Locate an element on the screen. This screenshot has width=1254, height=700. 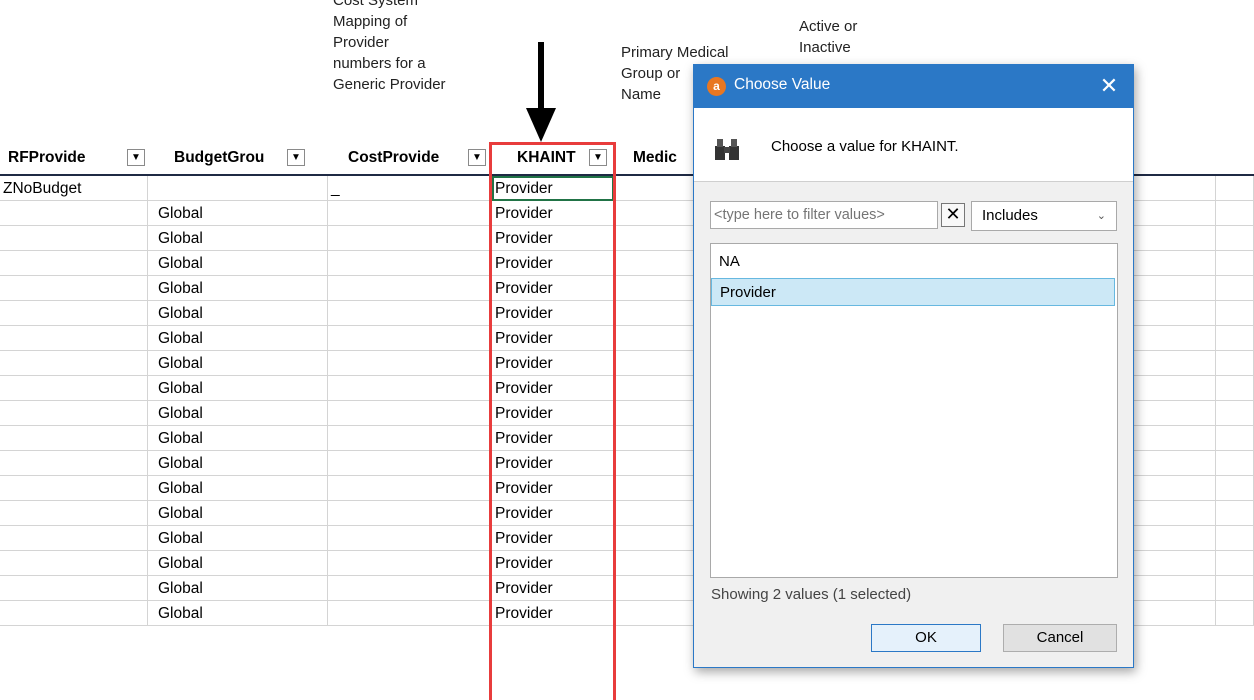
clear-filter-icon: ✕ is located at coordinates (953, 215).